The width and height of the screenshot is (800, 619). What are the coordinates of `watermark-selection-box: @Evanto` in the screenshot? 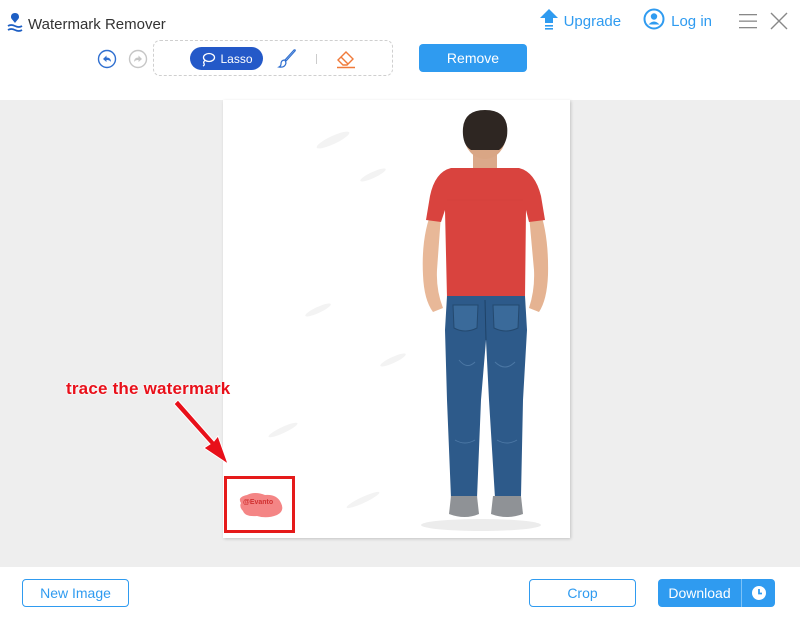 It's located at (259, 504).